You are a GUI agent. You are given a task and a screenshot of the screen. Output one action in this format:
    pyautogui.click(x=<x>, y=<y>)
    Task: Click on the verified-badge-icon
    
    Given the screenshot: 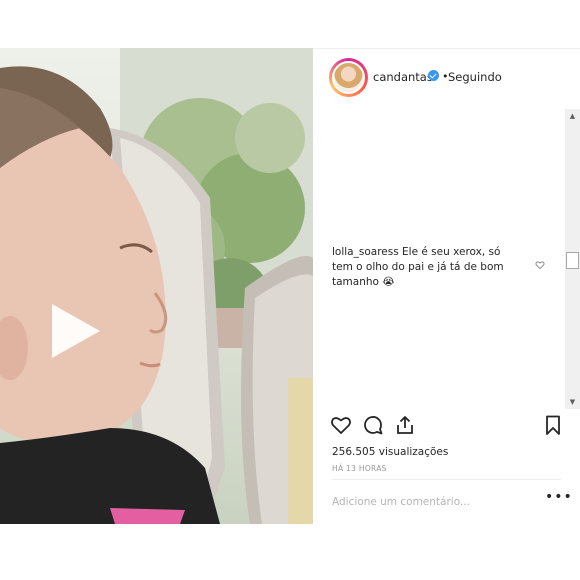 What is the action you would take?
    pyautogui.click(x=433, y=75)
    